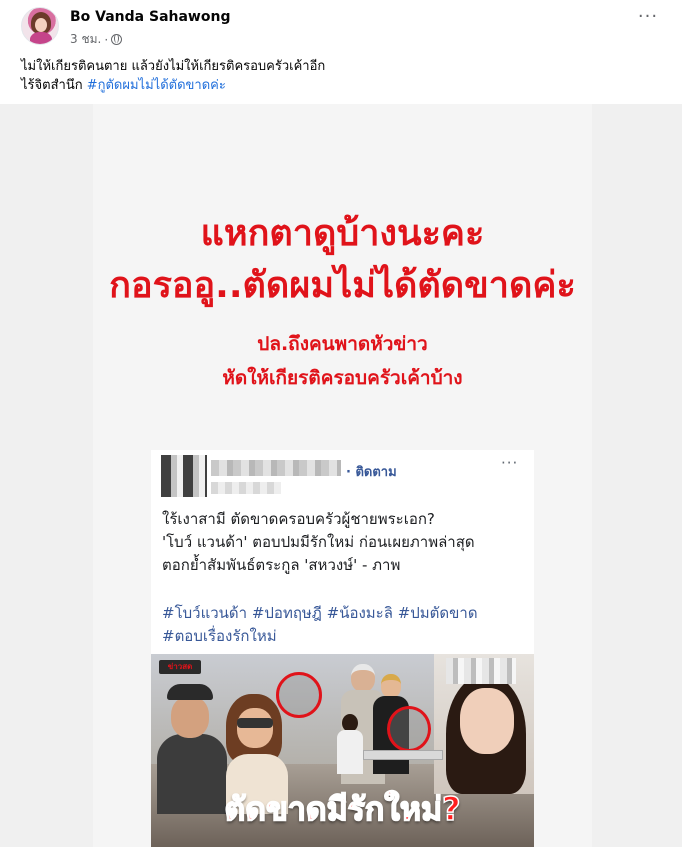 This screenshot has width=682, height=847. I want to click on post-more-button: ···, so click(648, 20).